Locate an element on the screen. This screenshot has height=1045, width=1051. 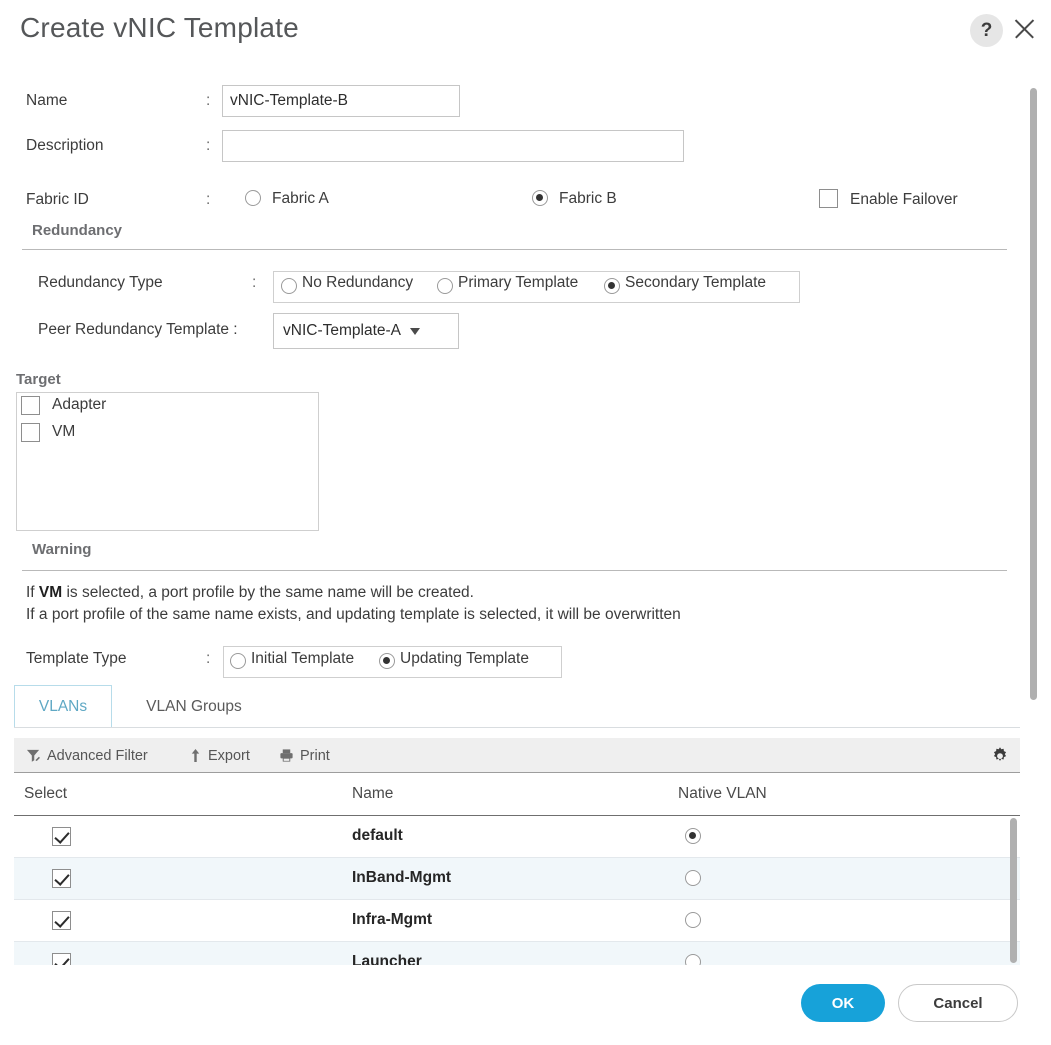
enable-failover-label: Enable Failover is located at coordinates (904, 199).